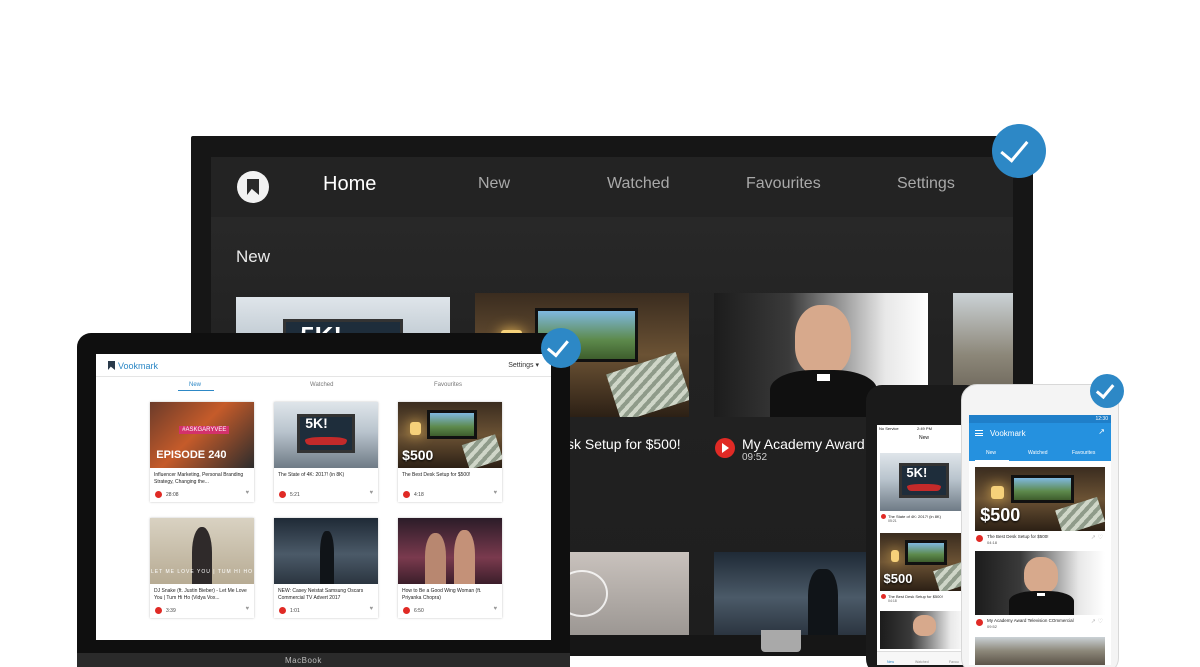 The height and width of the screenshot is (667, 1200). Describe the element at coordinates (1018, 536) in the screenshot. I see `video-title: The Best Desk Setup for $500!` at that location.